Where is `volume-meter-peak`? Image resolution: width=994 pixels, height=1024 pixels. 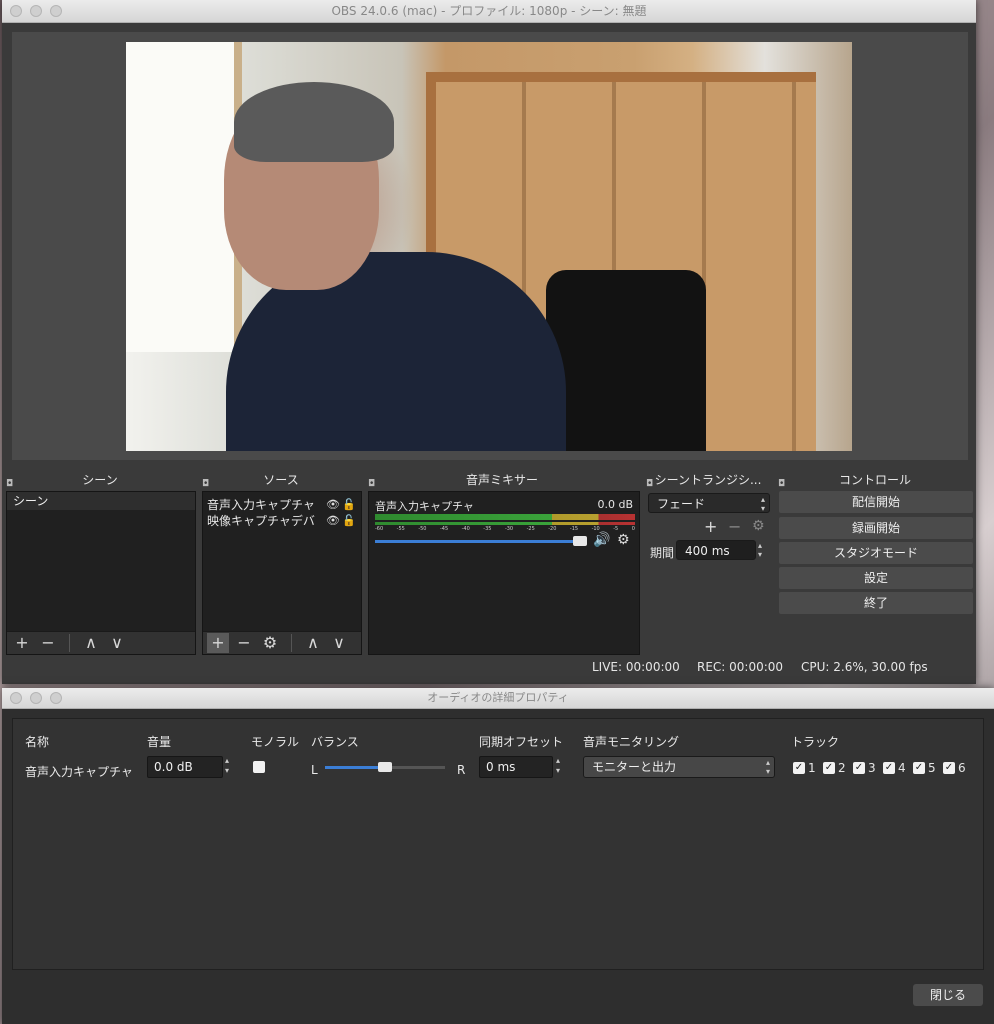
volume-meter-peak is located at coordinates (505, 523).